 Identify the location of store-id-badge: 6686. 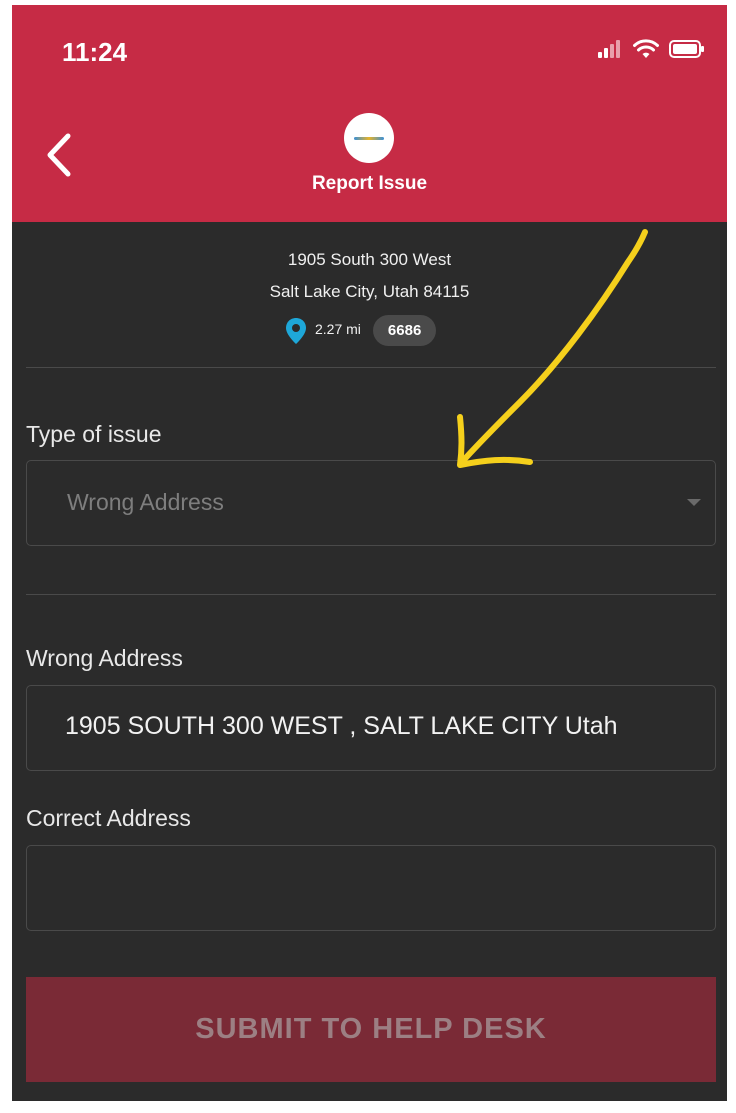
(404, 330).